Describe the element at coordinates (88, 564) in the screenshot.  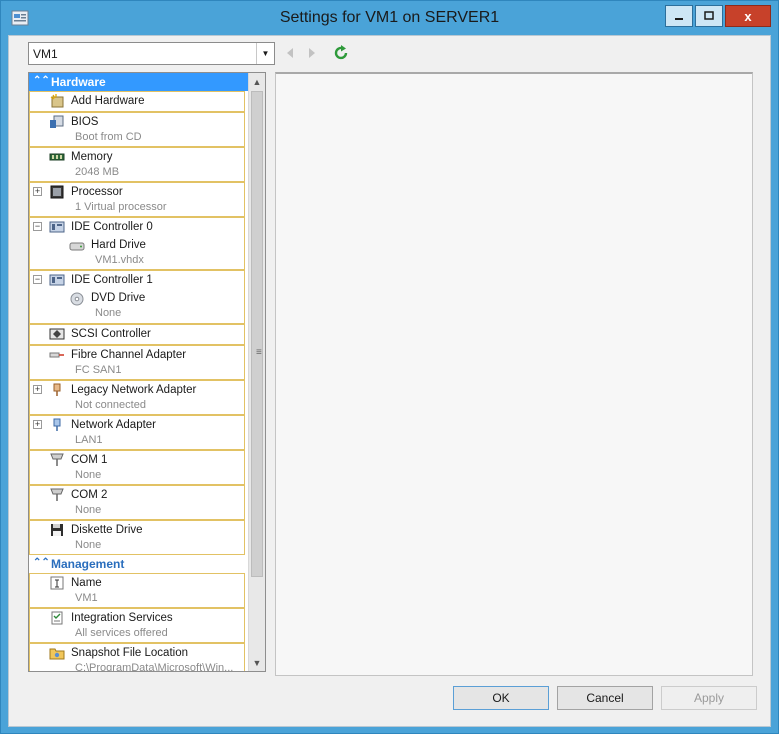
I see `management-section-label: Management` at that location.